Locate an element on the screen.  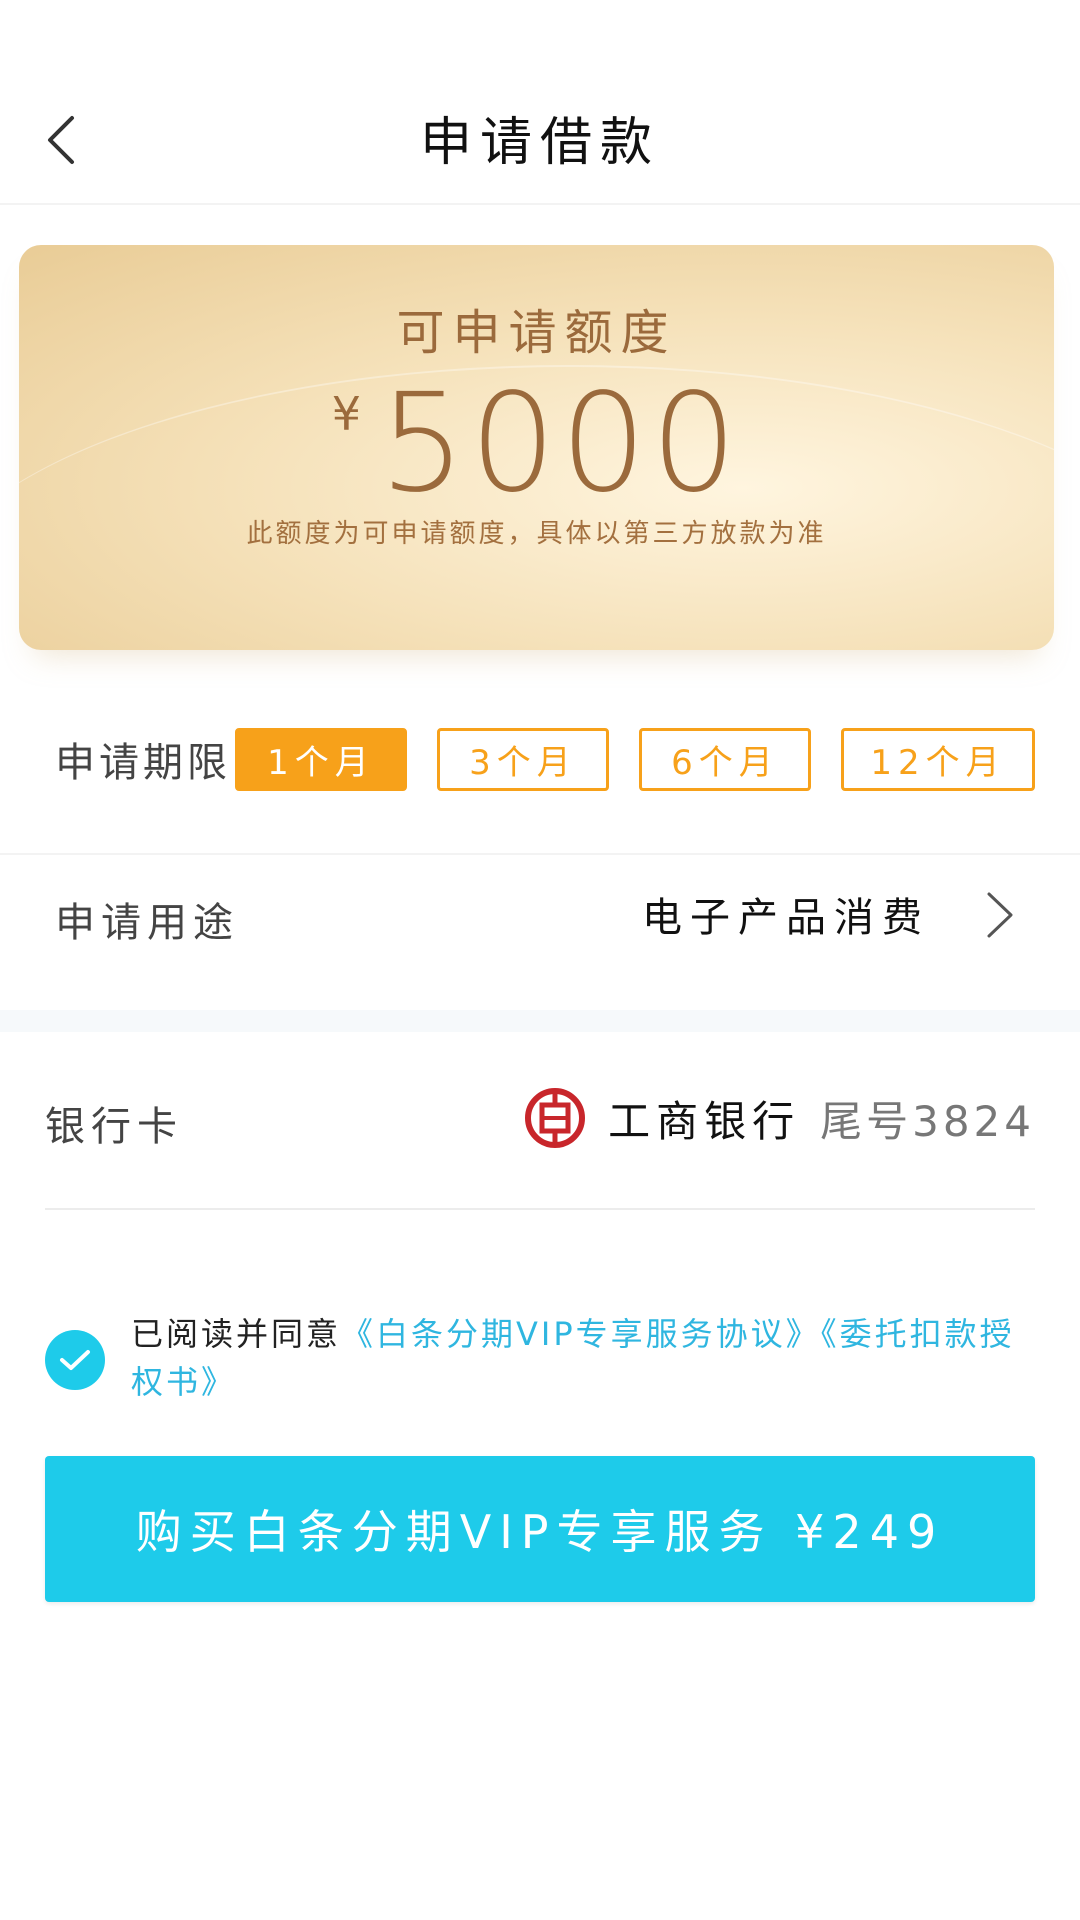
bank-info: 工商银行 尾号3824 is located at coordinates (779, 1118).